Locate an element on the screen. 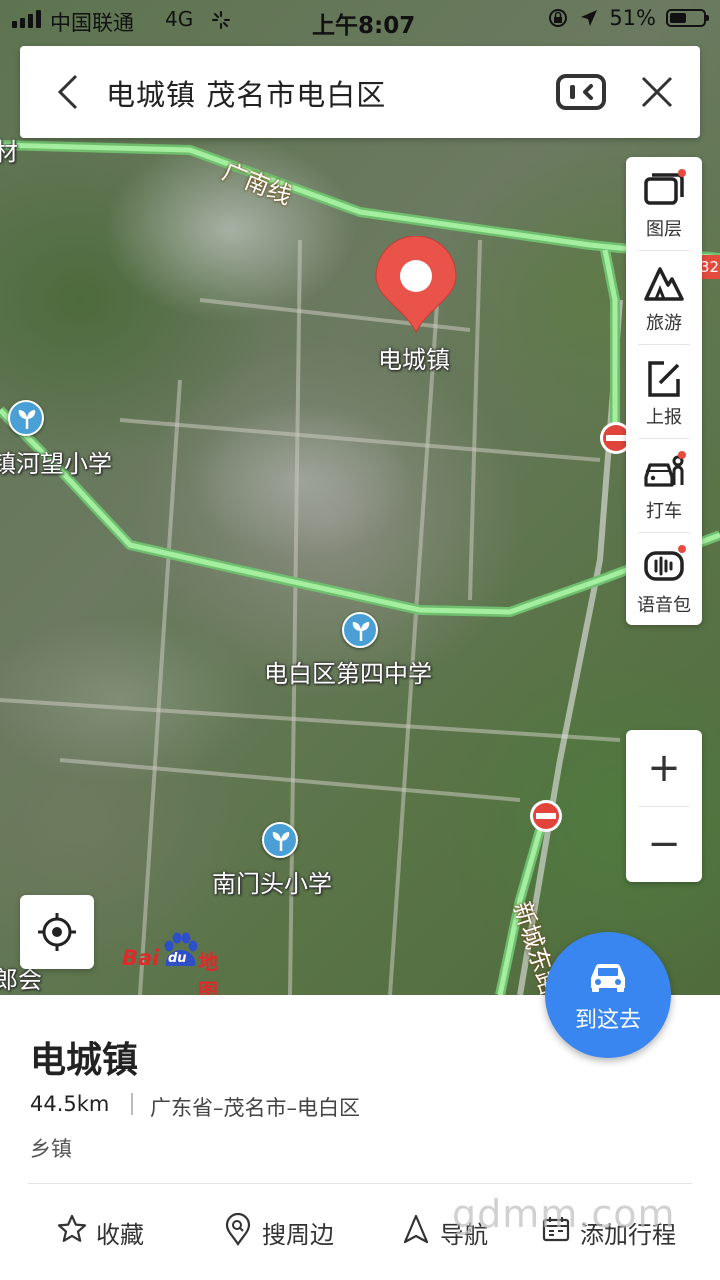 The width and height of the screenshot is (720, 1280). zoom-out-button: − is located at coordinates (664, 844).